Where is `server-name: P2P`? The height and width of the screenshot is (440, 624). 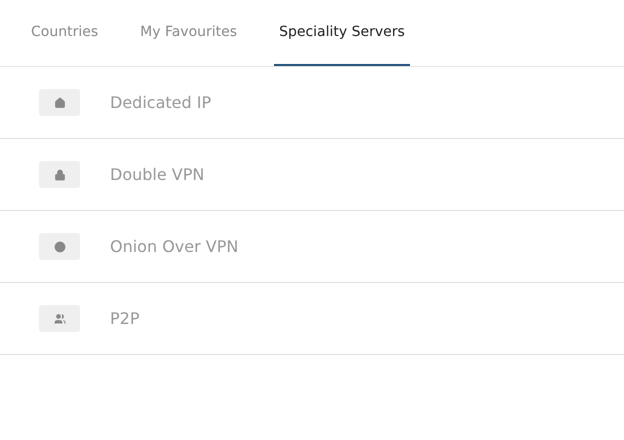
server-name: P2P is located at coordinates (125, 318).